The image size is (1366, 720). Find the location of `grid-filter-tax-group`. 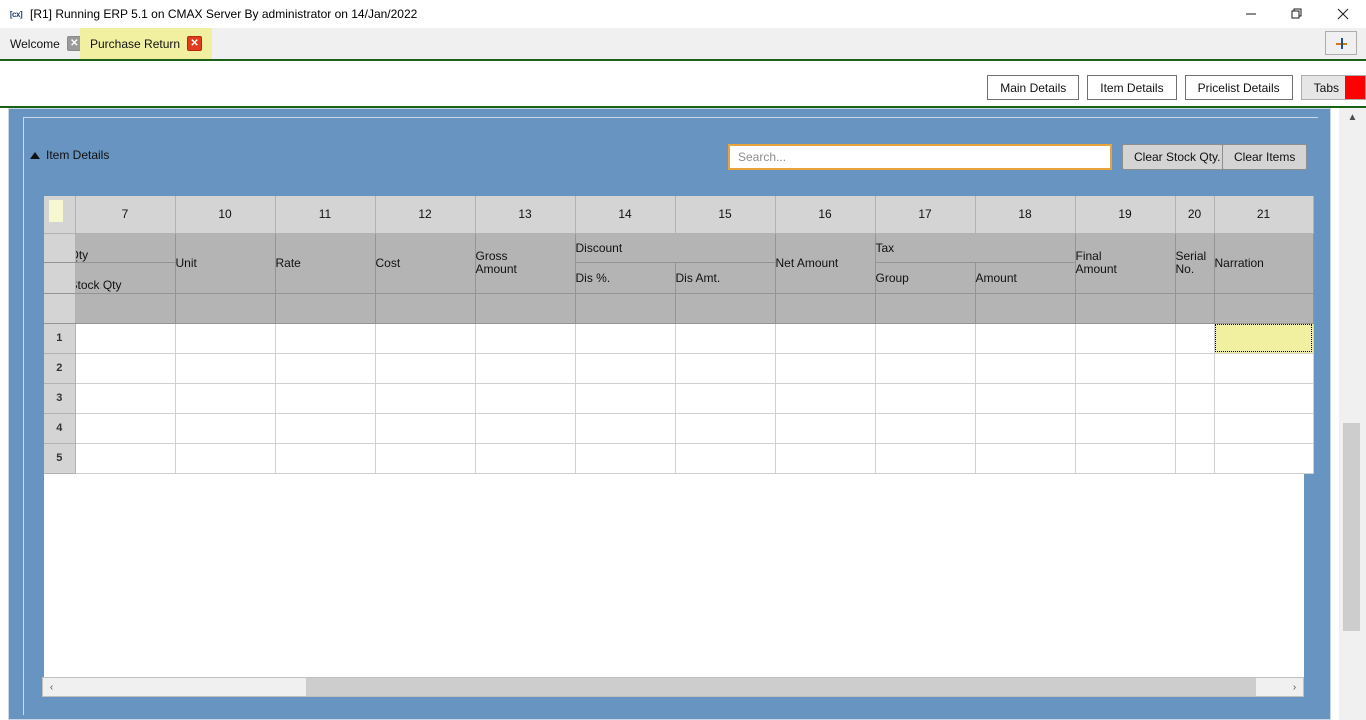

grid-filter-tax-group is located at coordinates (925, 308).